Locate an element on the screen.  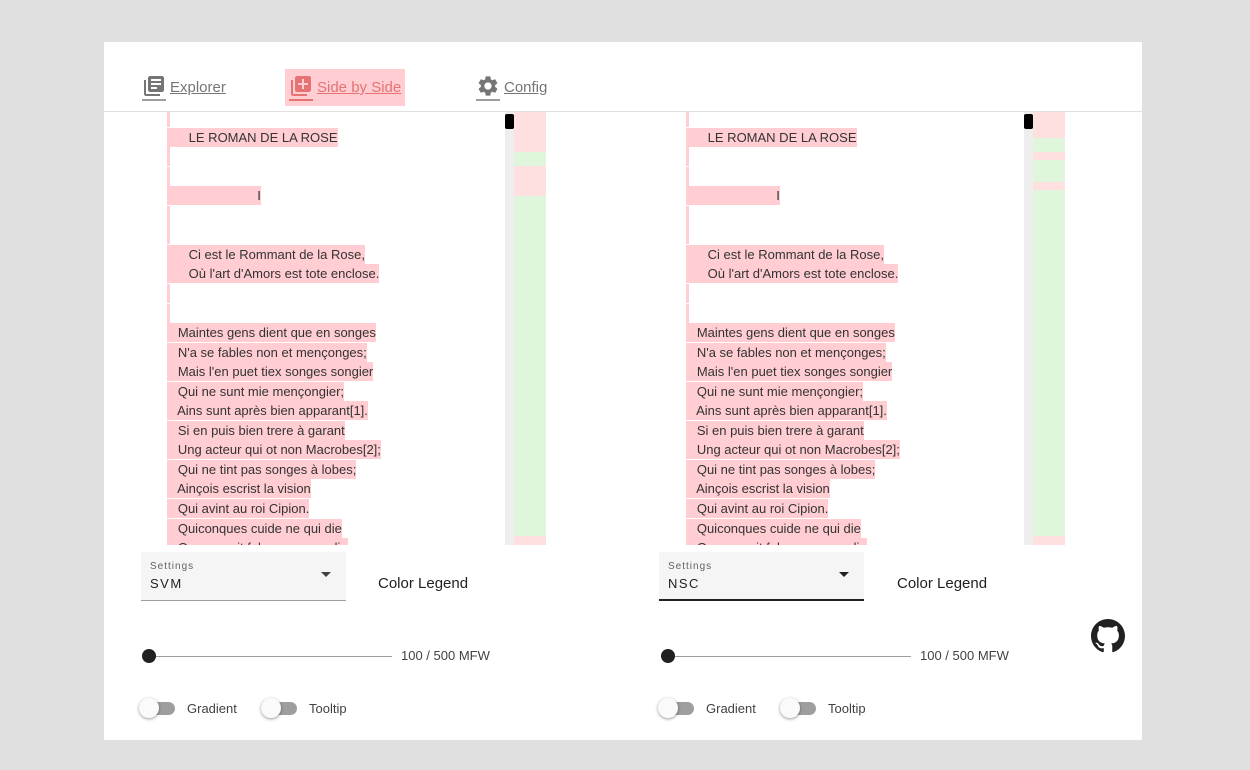
scrollbar-right is located at coordinates (1028, 328).